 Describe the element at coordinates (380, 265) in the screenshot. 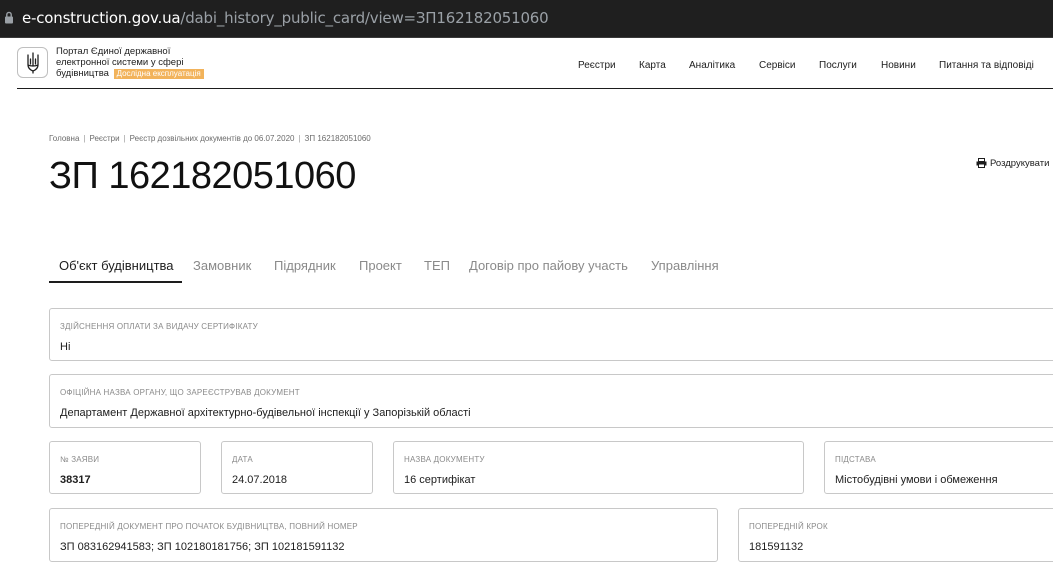

I see `tab-project: Проект` at that location.